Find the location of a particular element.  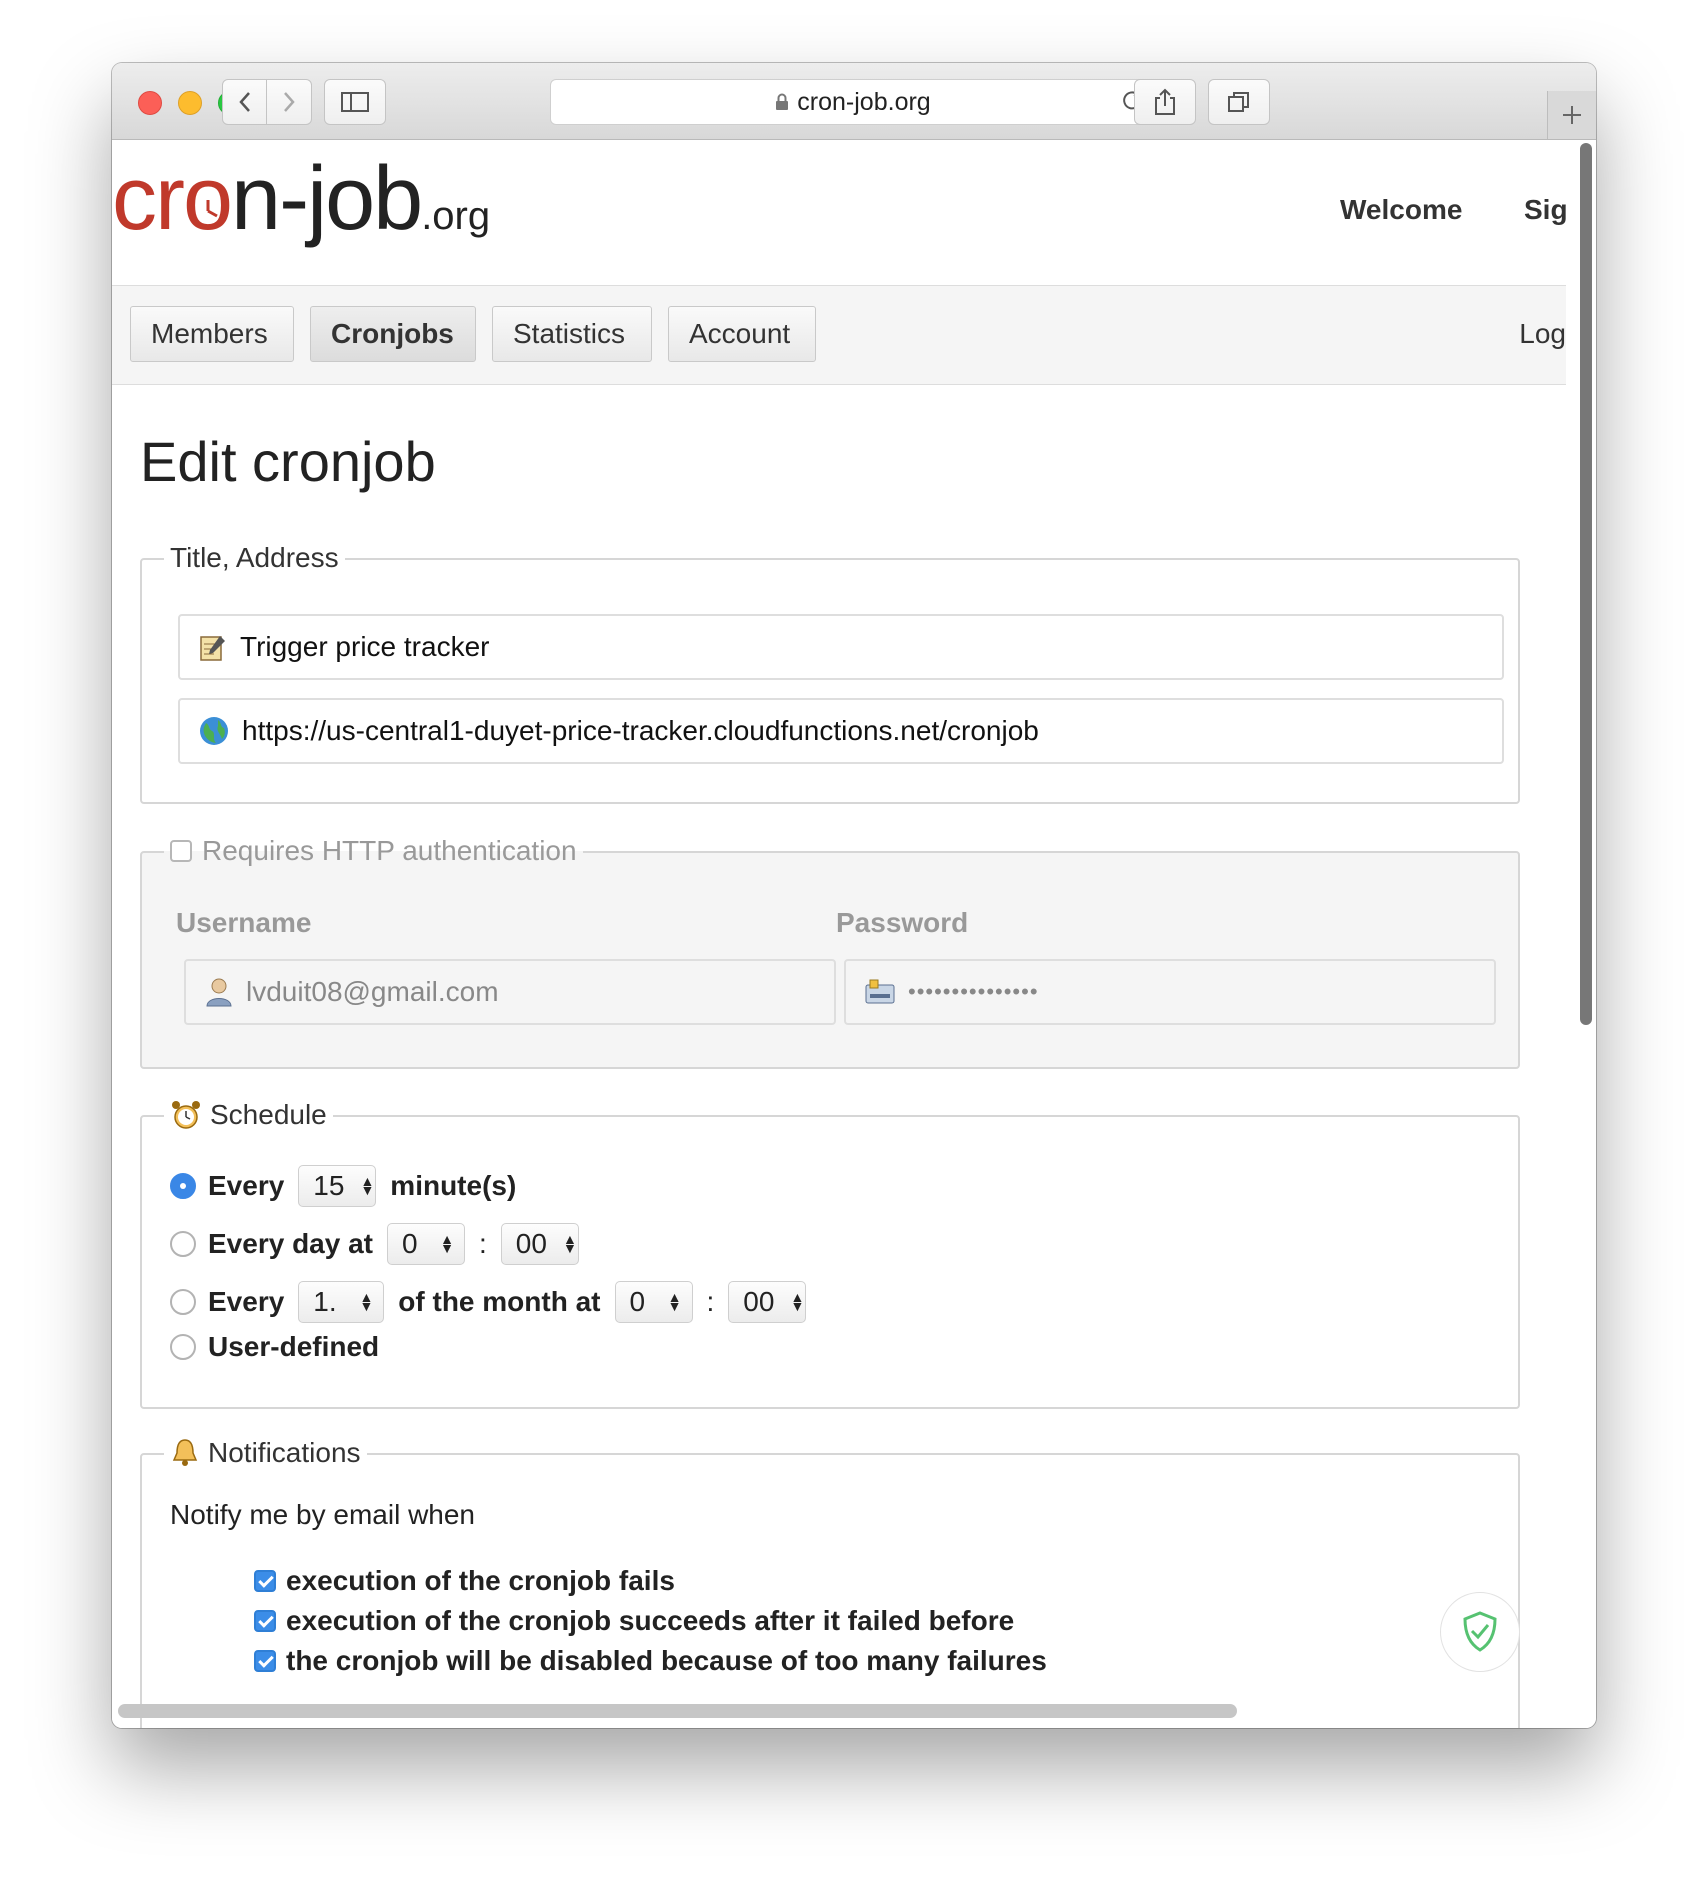

site-logo: cro n-job.org is located at coordinates (301, 199).